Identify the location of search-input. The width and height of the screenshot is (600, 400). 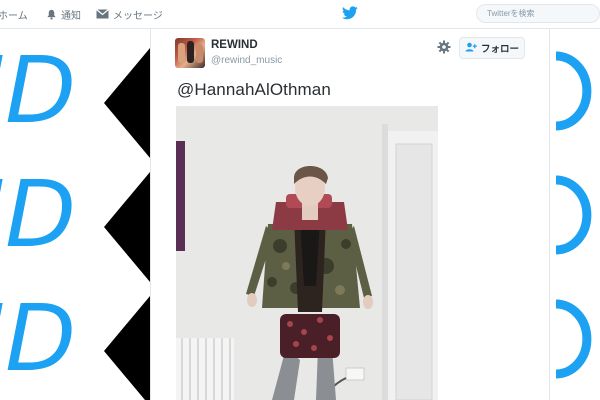
(538, 13).